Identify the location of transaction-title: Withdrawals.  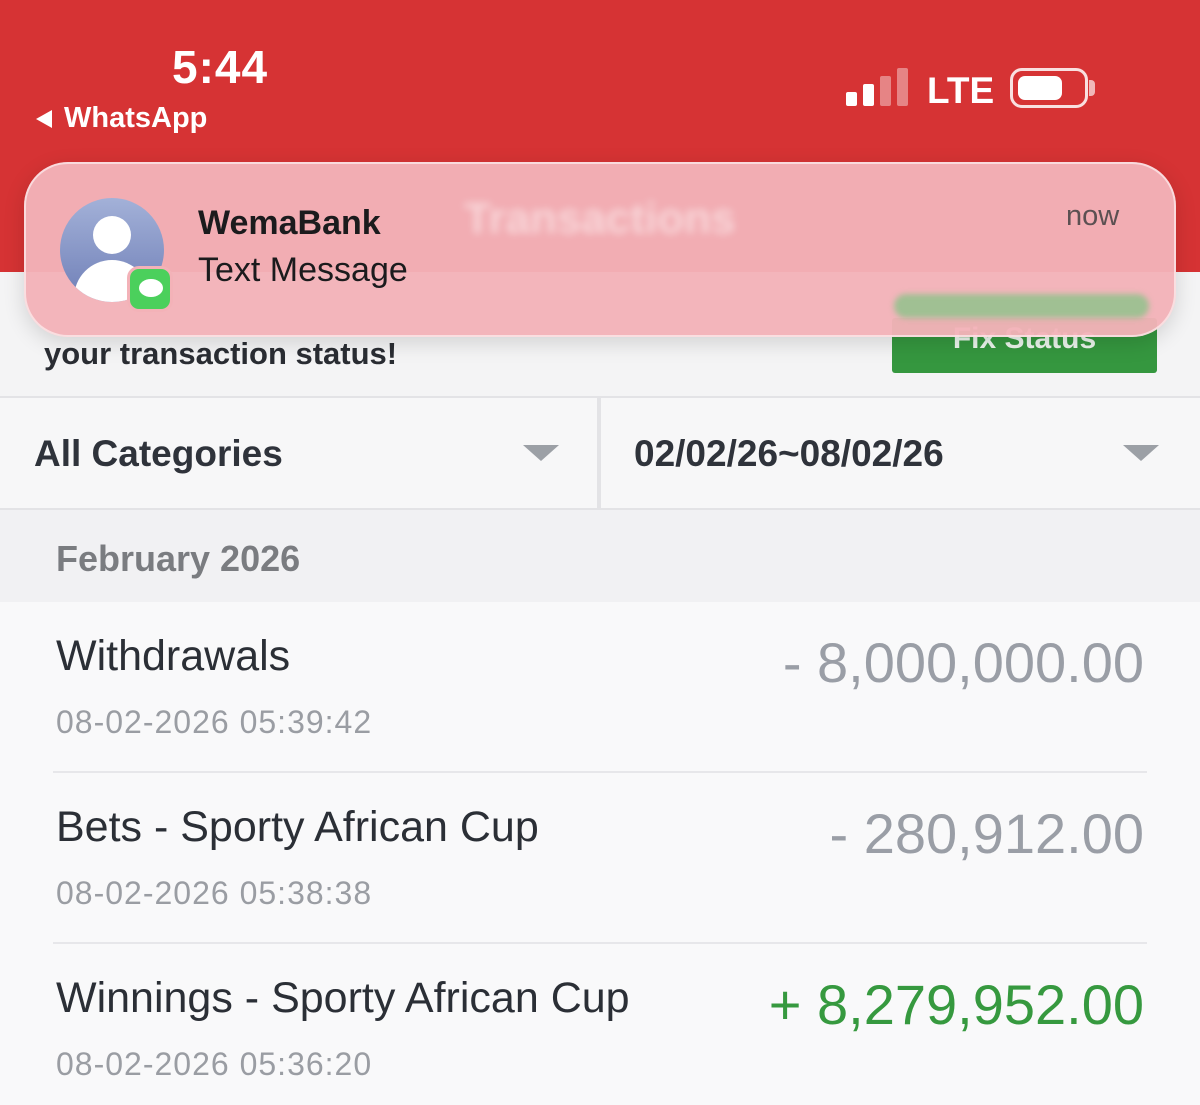
(173, 656).